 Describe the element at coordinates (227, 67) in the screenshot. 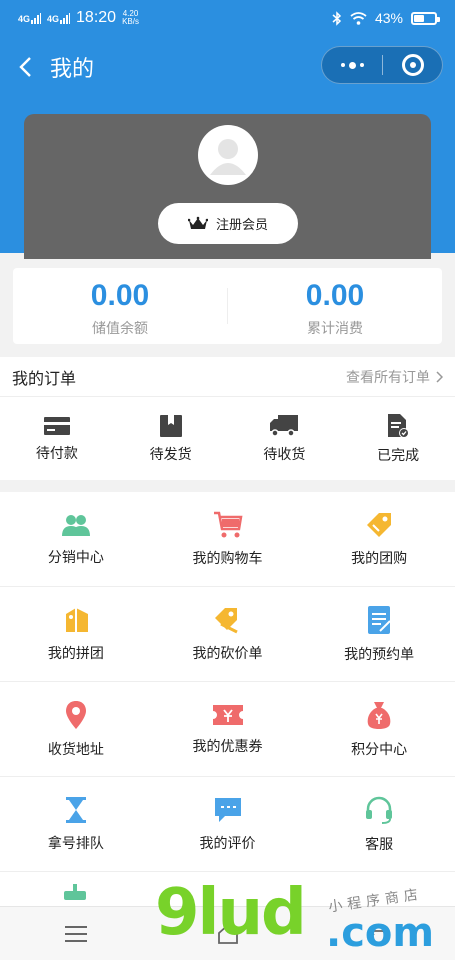

I see `nav-bar: 我的` at that location.